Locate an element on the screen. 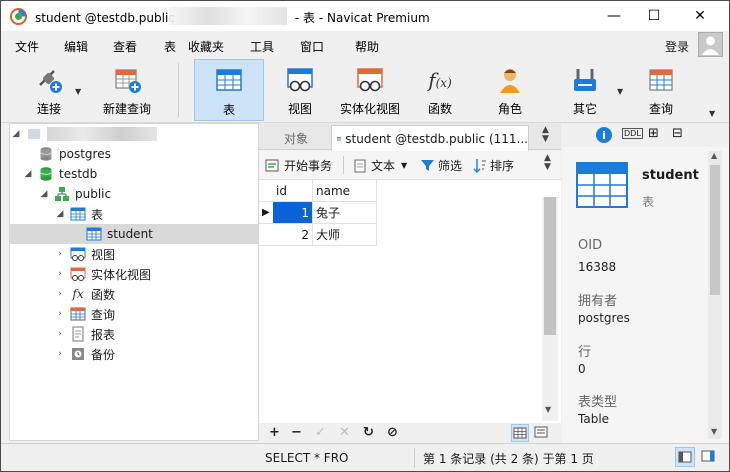 The image size is (730, 472). discard-changes-button: ✕ is located at coordinates (344, 432).